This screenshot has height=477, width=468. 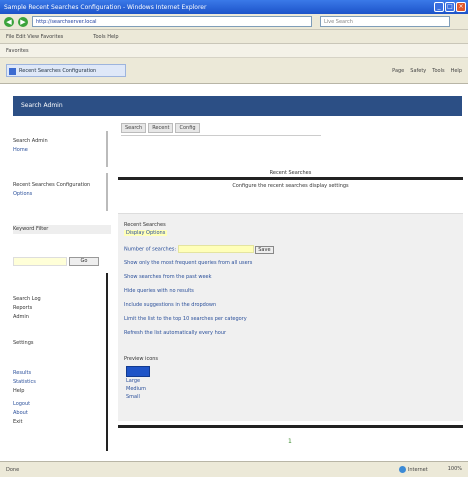 I want to click on sidebar-link: Logout, so click(x=62, y=404).